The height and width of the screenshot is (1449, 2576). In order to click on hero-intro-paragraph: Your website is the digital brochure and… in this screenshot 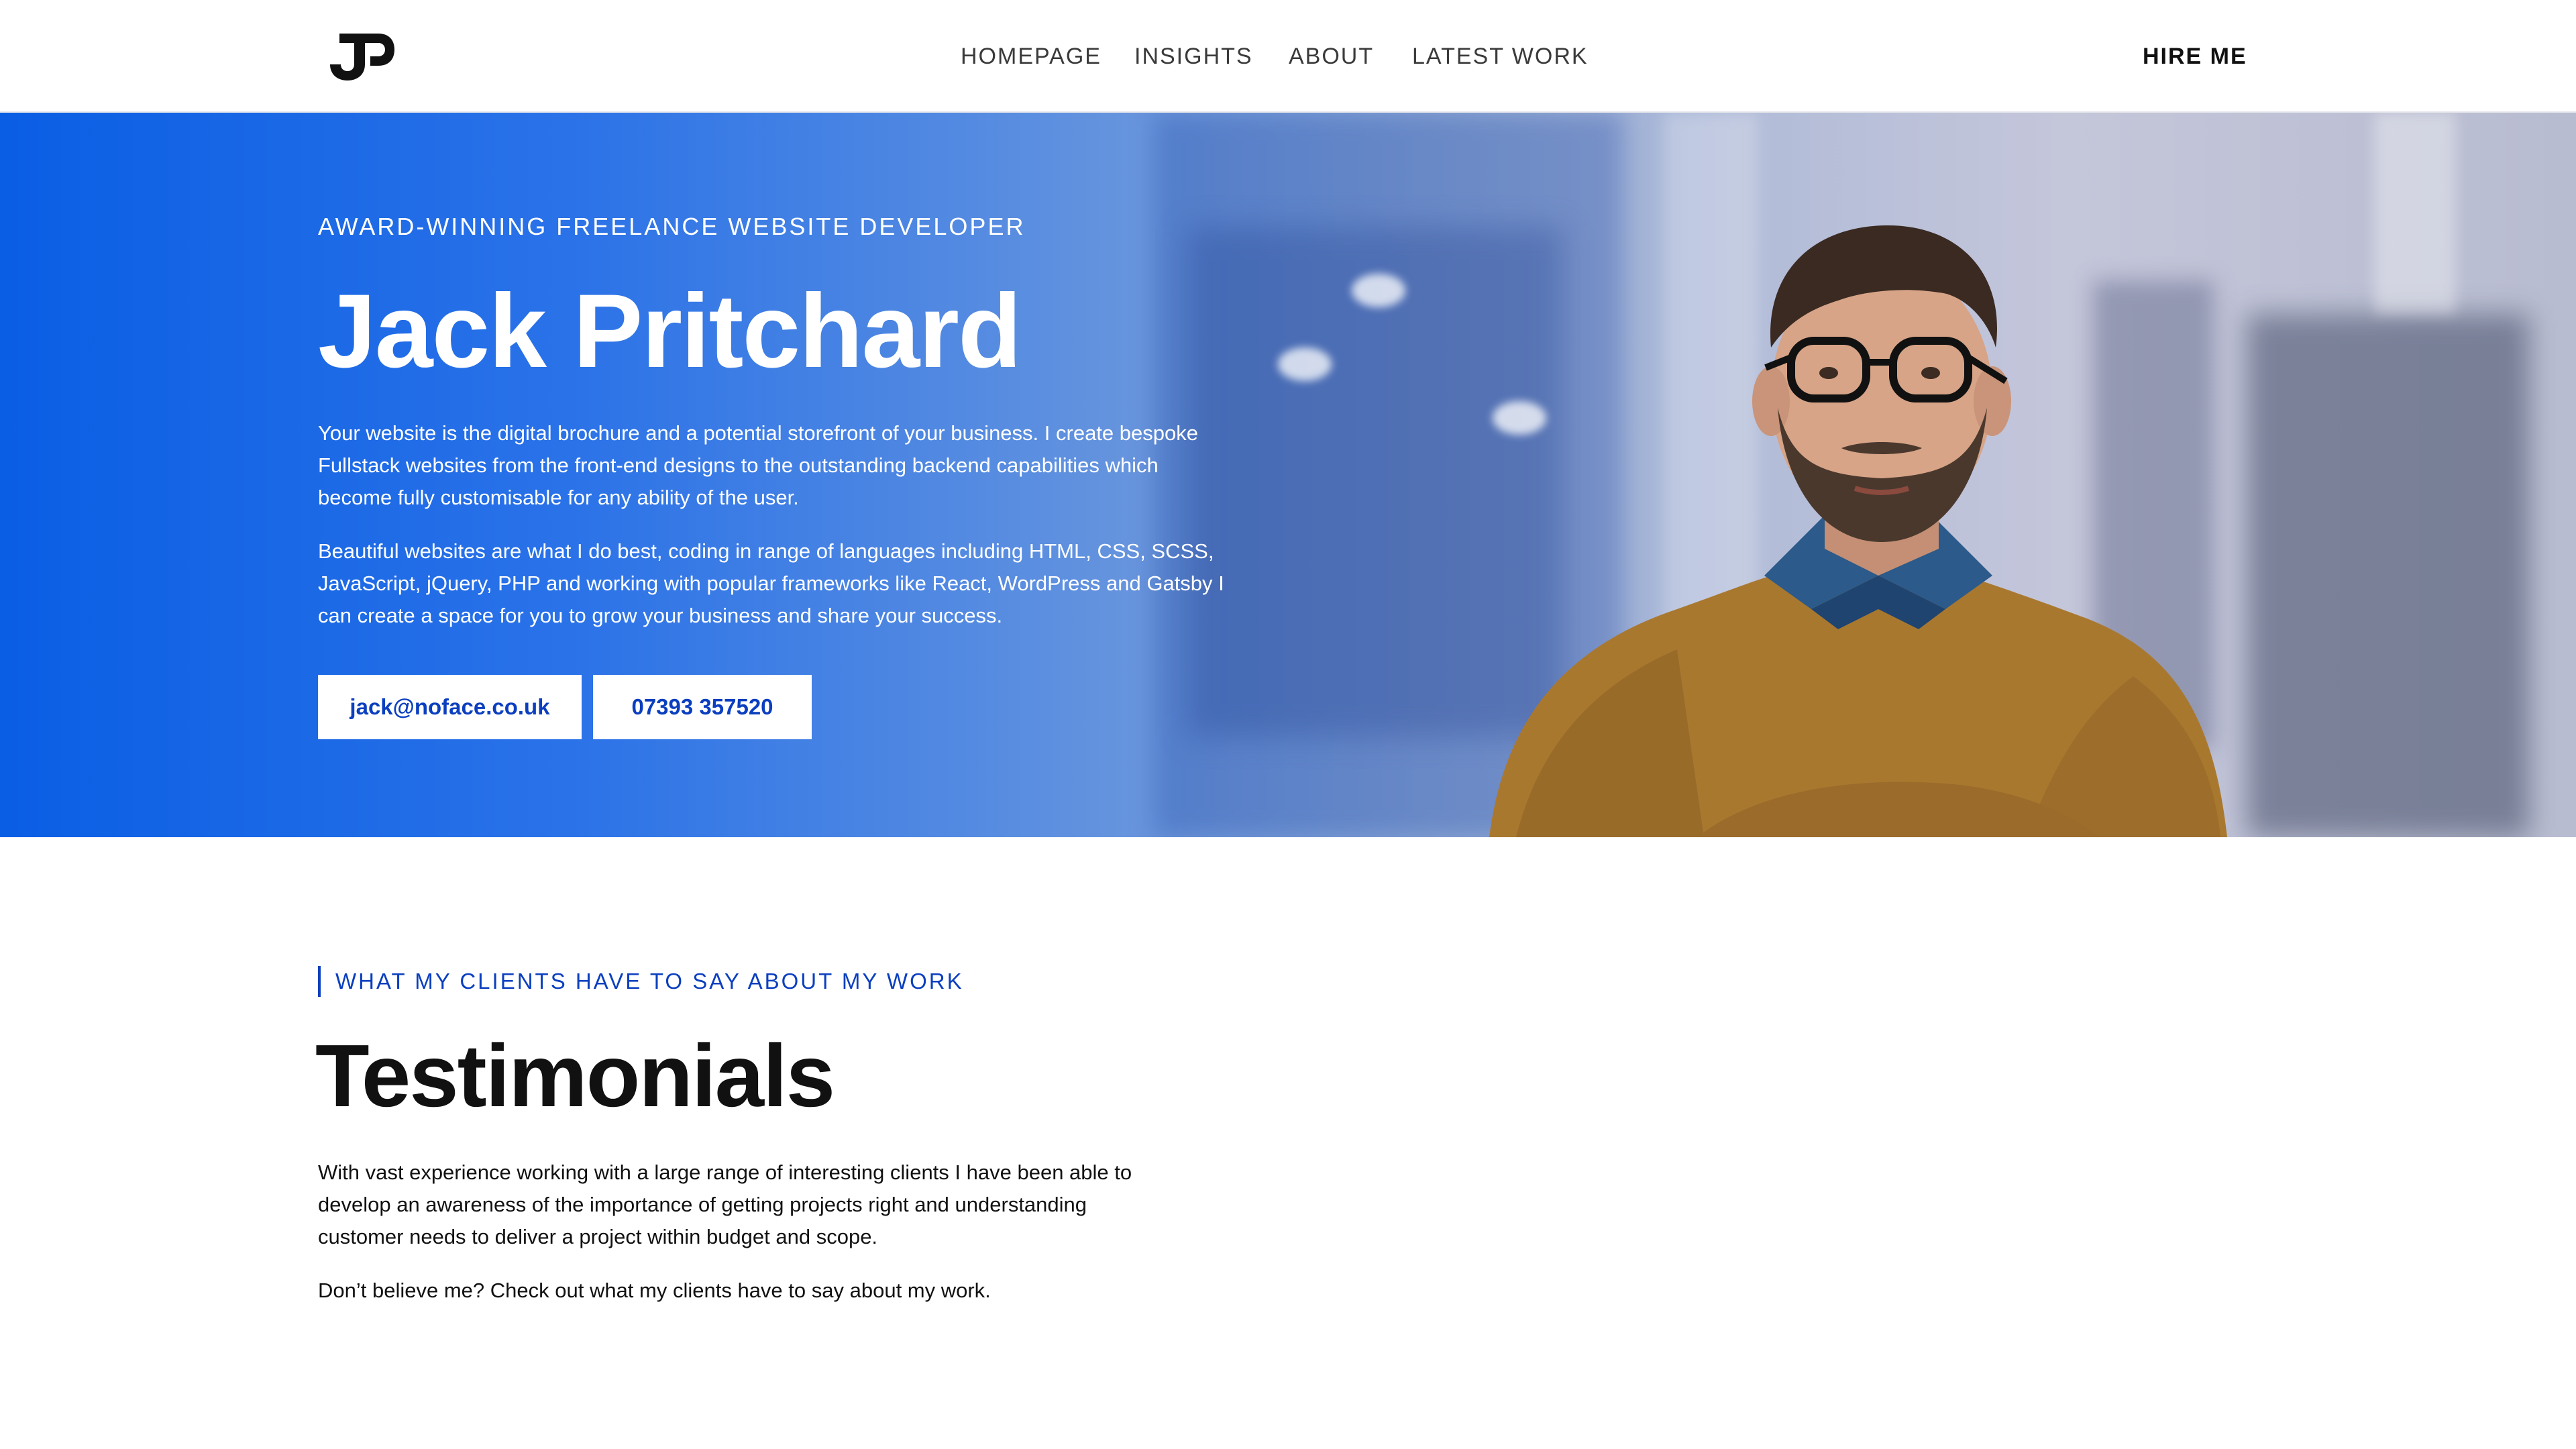, I will do `click(758, 465)`.